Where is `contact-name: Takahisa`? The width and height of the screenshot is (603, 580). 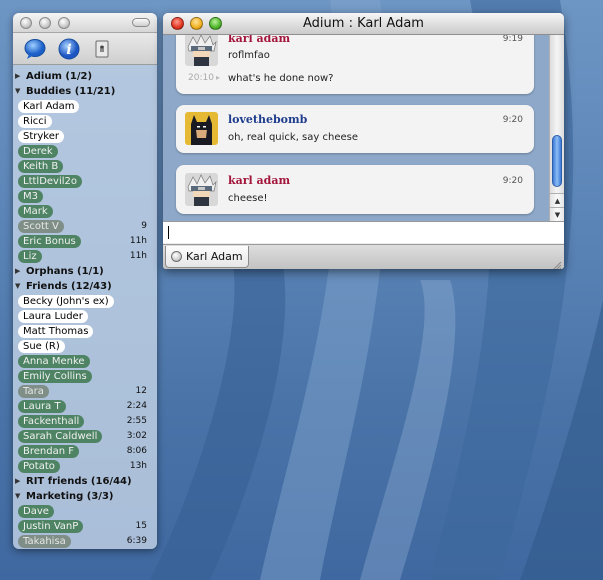
contact-name: Takahisa is located at coordinates (44, 541).